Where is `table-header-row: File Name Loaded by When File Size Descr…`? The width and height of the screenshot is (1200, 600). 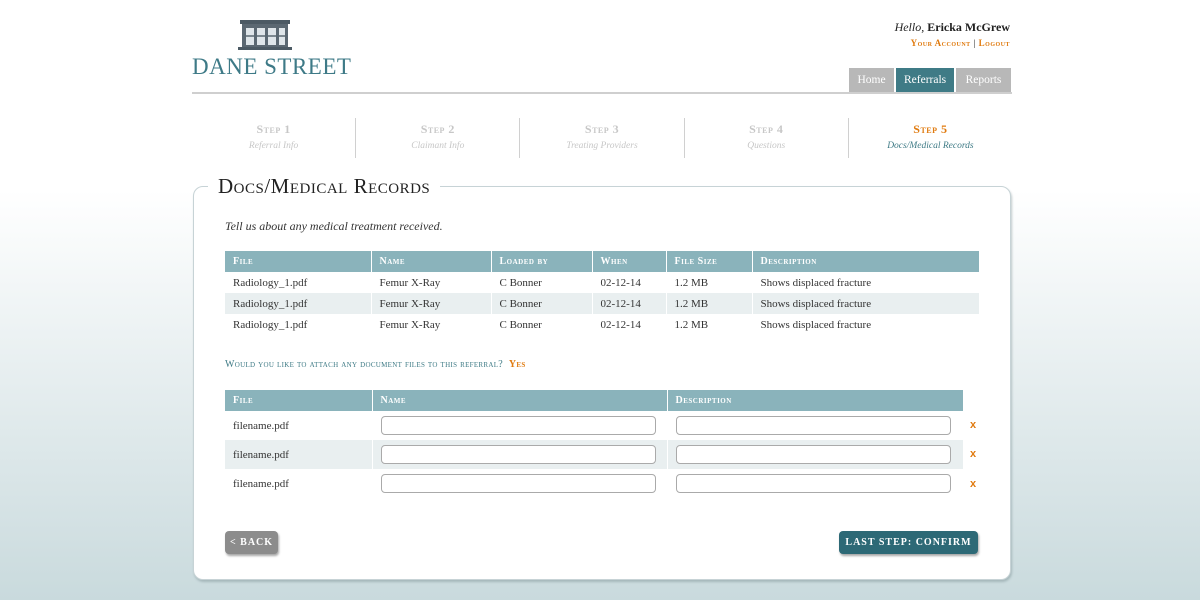 table-header-row: File Name Loaded by When File Size Descr… is located at coordinates (602, 261).